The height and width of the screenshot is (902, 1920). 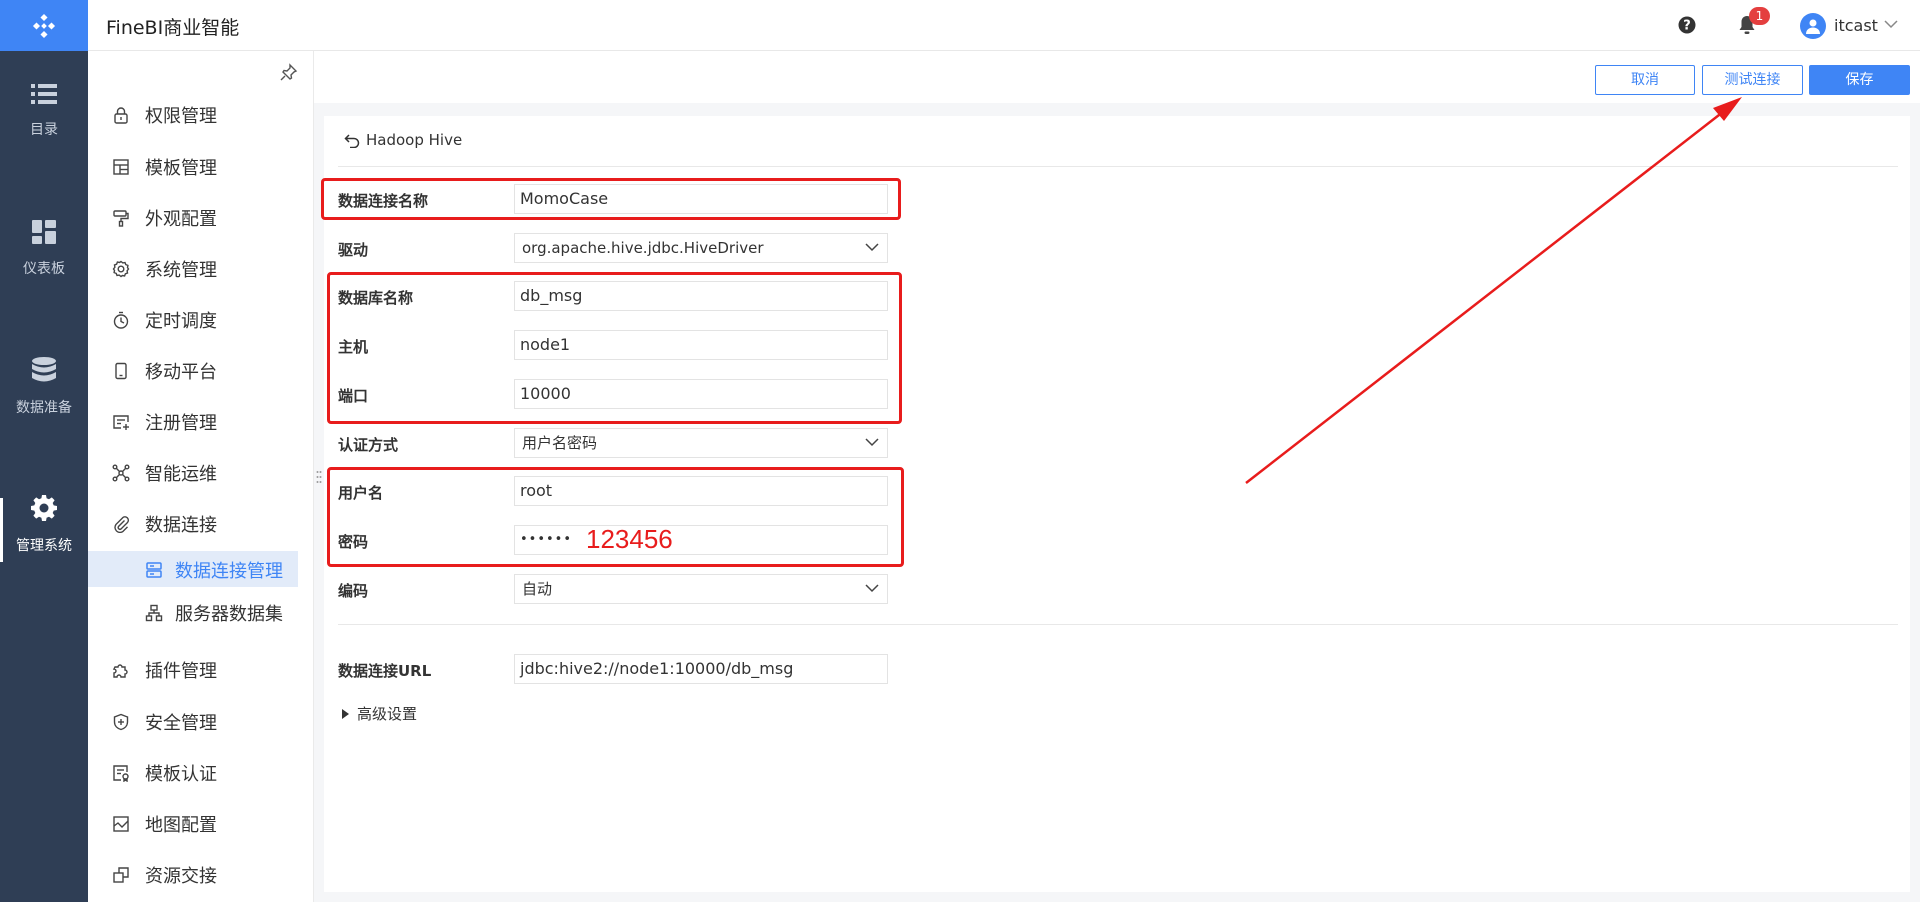 What do you see at coordinates (44, 369) in the screenshot?
I see `database-icon` at bounding box center [44, 369].